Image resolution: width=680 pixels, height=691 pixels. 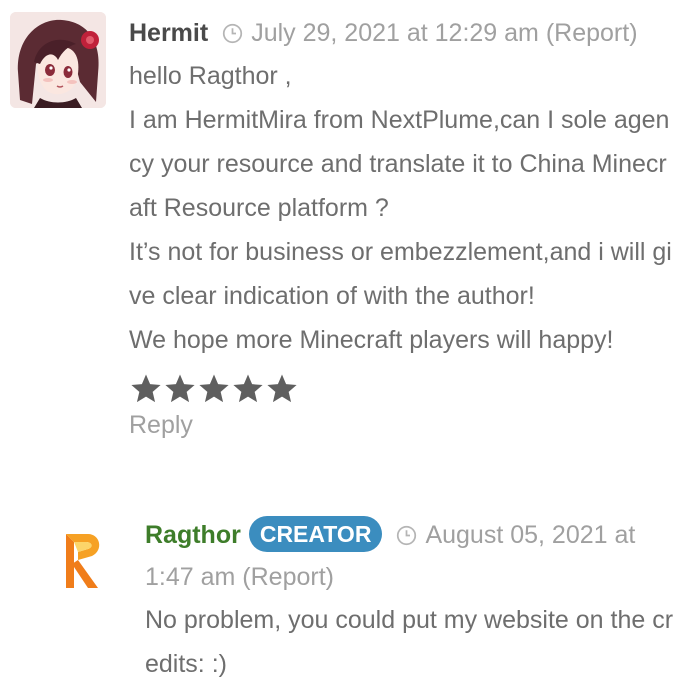 What do you see at coordinates (168, 33) in the screenshot?
I see `author-name: Hermit` at bounding box center [168, 33].